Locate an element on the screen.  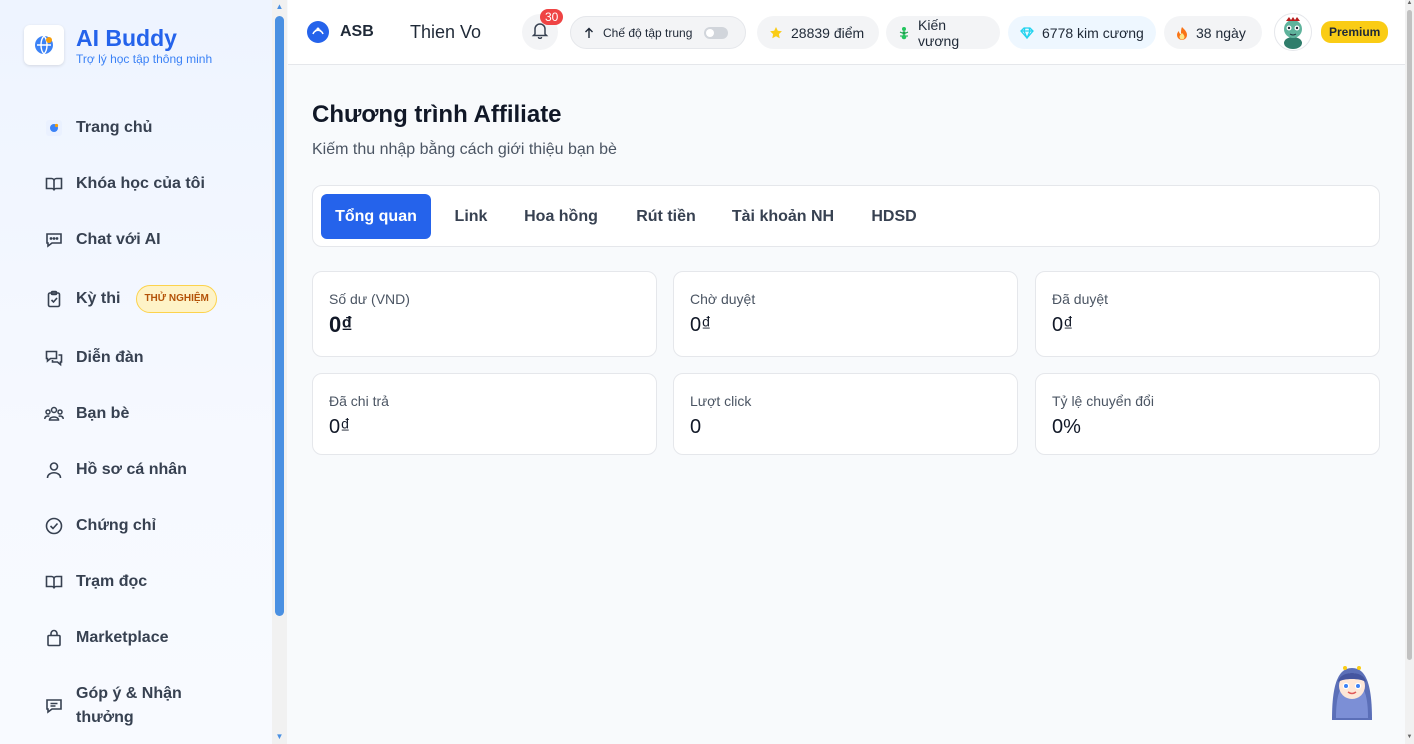
user-name: Thien Vo is located at coordinates (446, 32).